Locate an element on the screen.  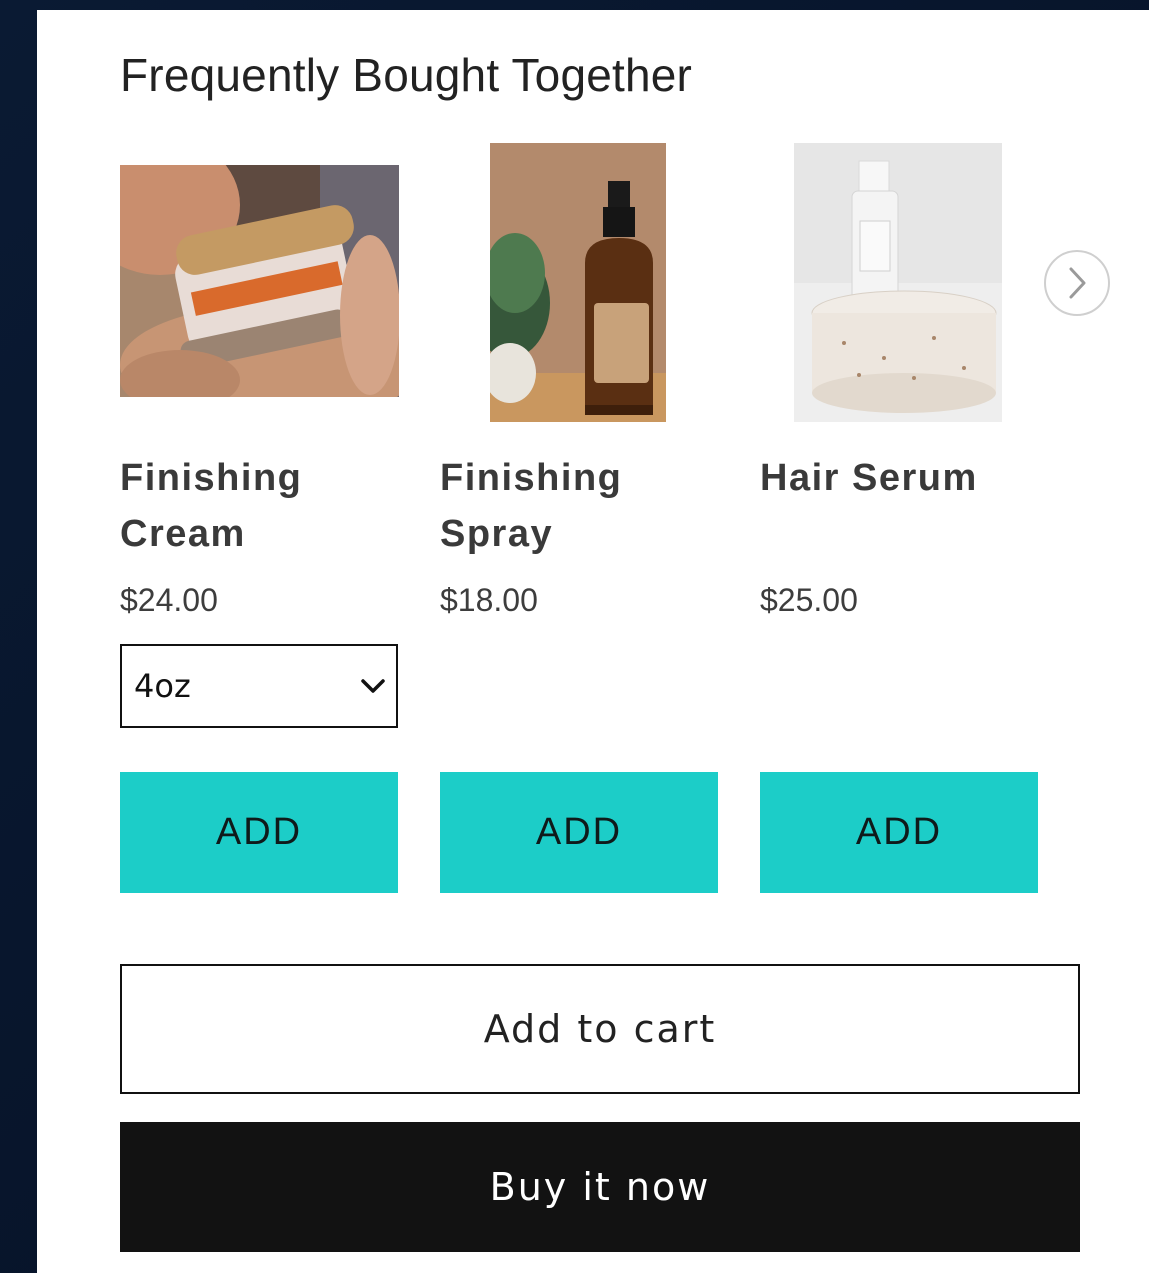
product-name-hair-serum: Hair Serum is located at coordinates (895, 478).